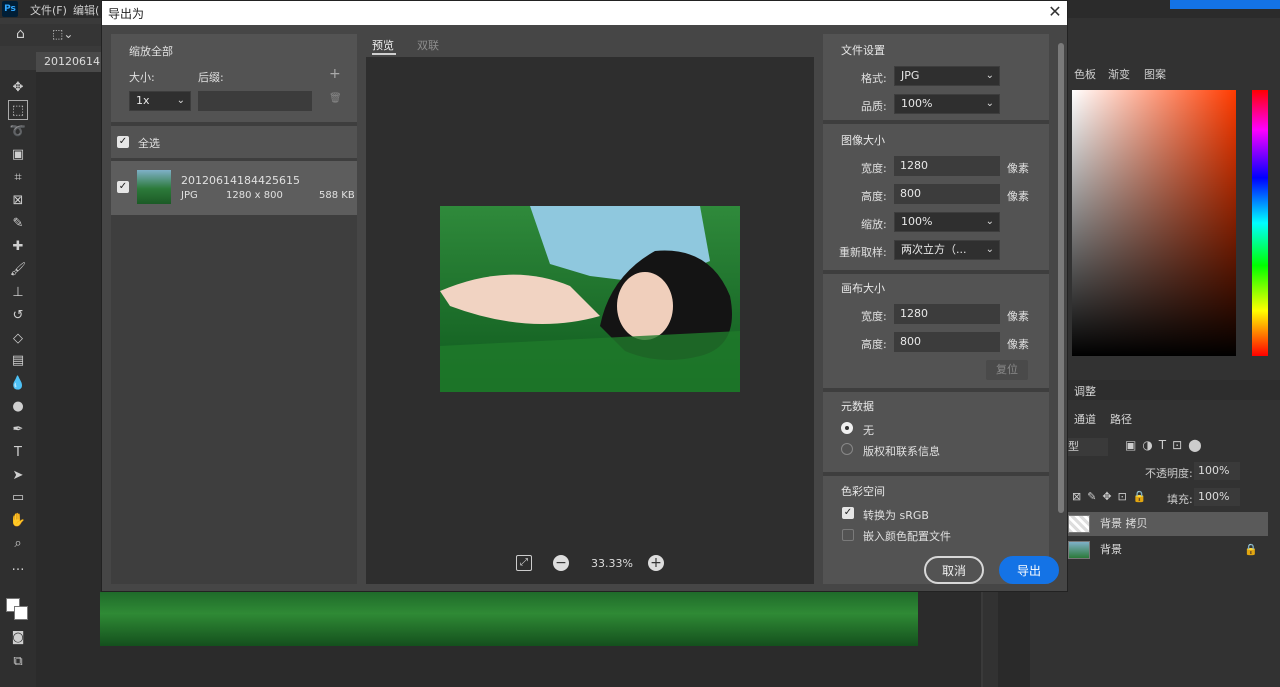 The image size is (1280, 687). Describe the element at coordinates (847, 449) in the screenshot. I see `metadata-copyright-radio` at that location.